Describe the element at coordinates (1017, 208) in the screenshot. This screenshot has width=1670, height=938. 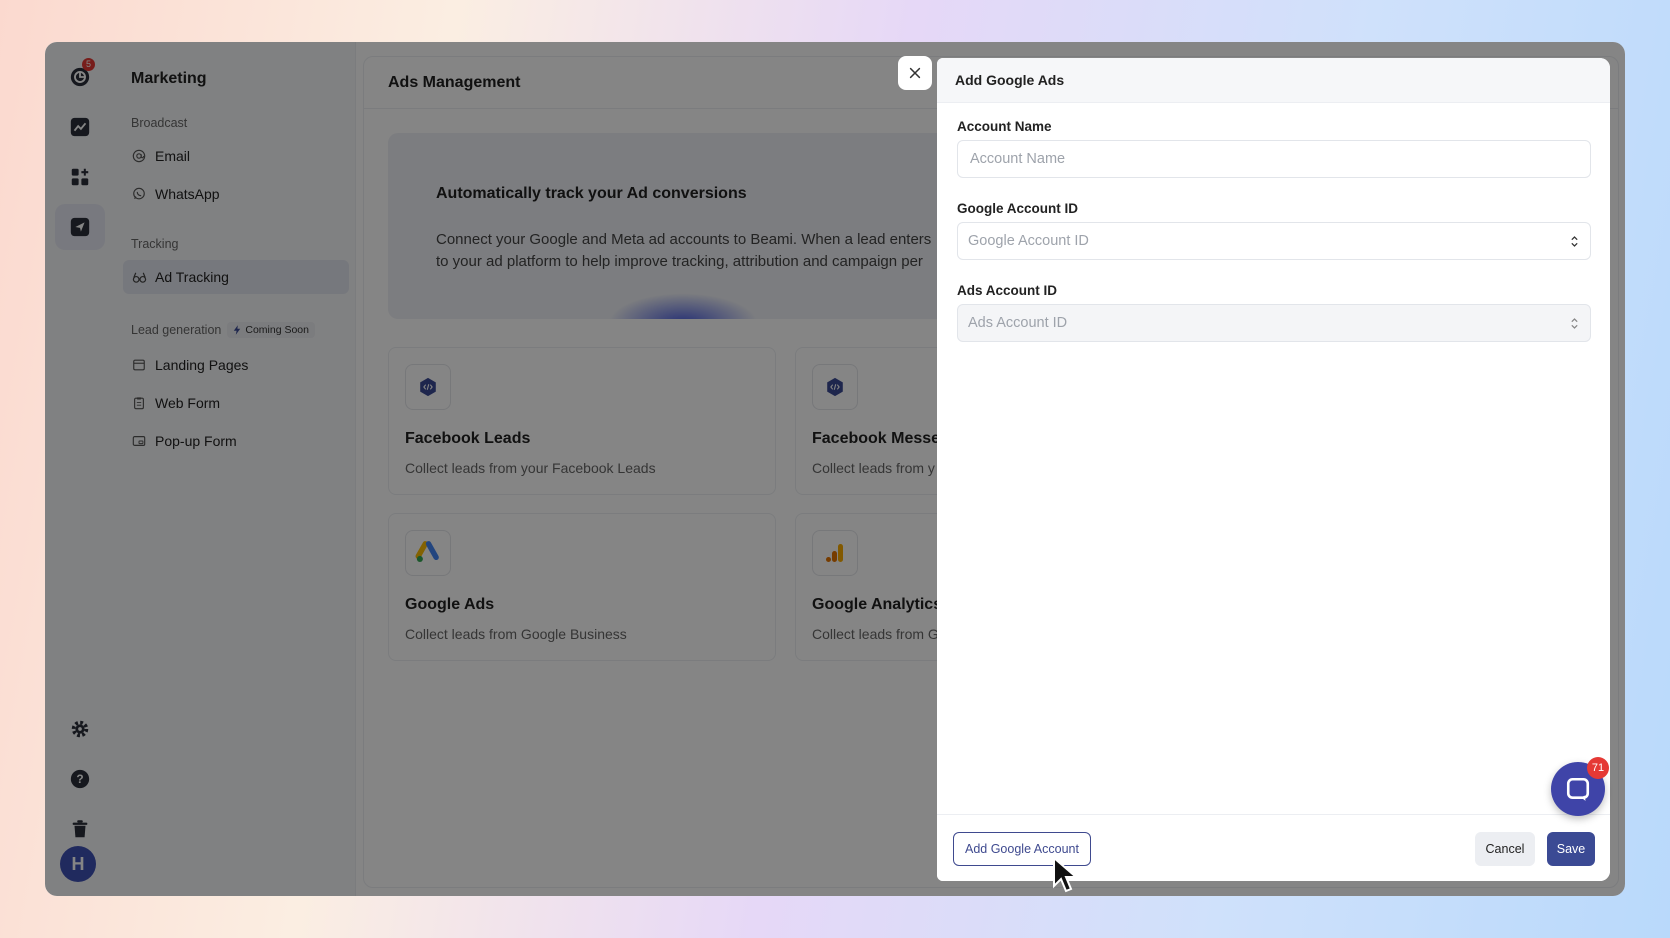
I see `google-account-id-label: Google Account ID` at that location.